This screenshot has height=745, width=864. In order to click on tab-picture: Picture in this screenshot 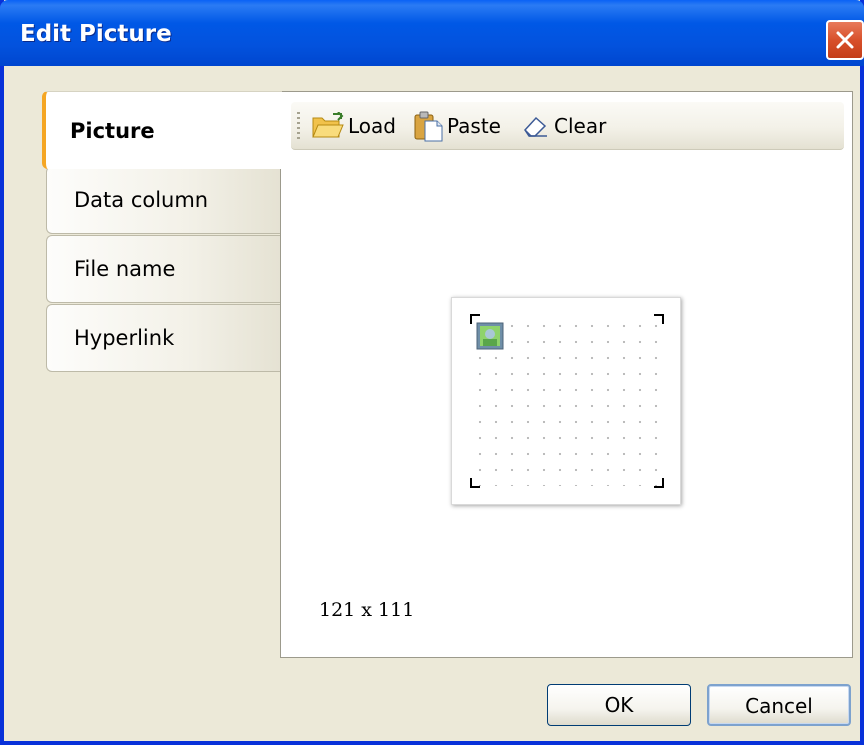, I will do `click(162, 130)`.